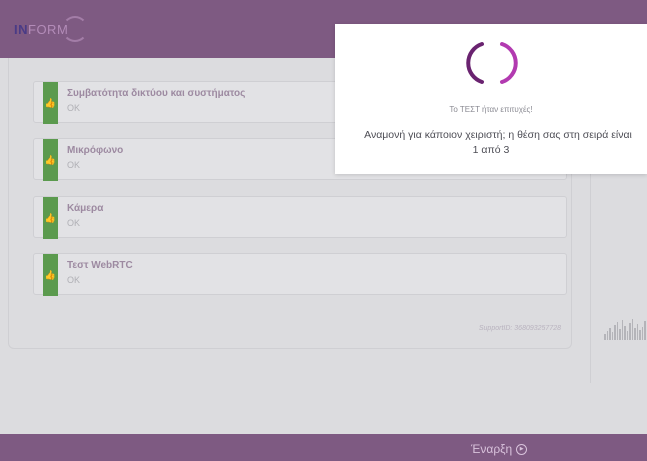 This screenshot has width=647, height=461. Describe the element at coordinates (95, 150) in the screenshot. I see `check-title: Μικρόφωνο` at that location.